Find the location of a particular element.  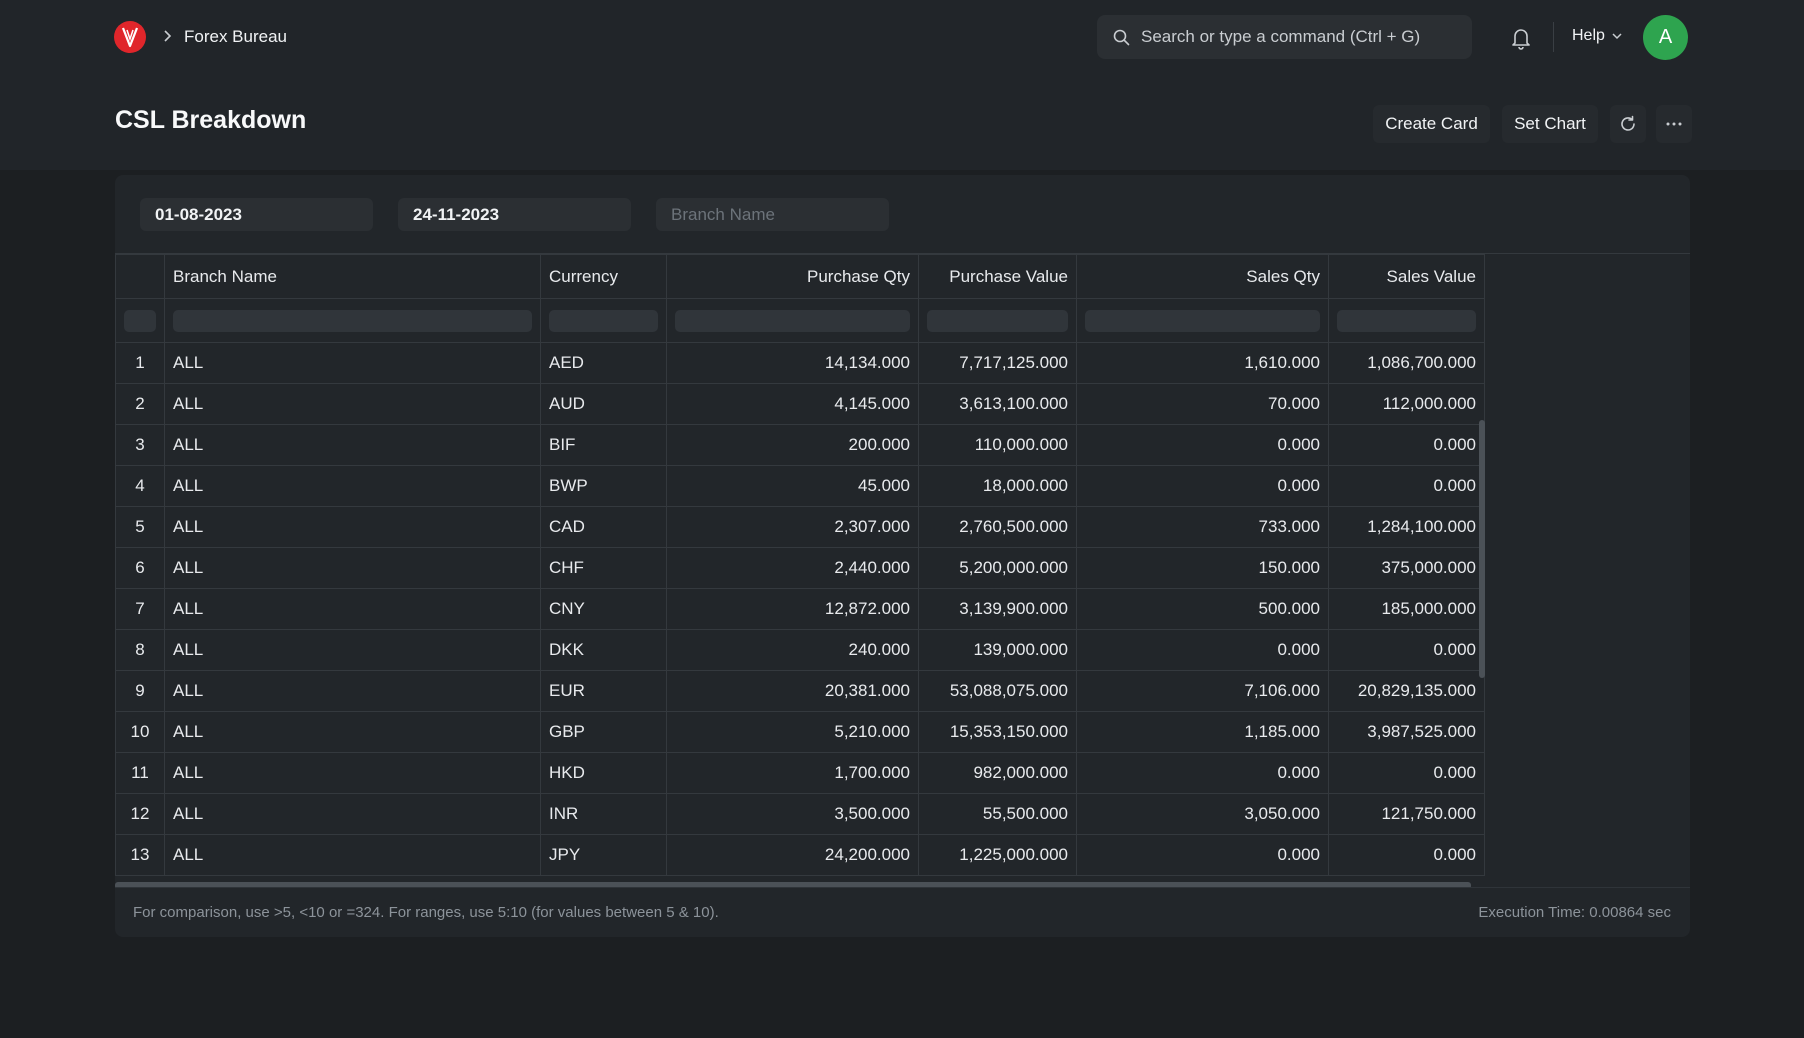

cell-purchase-qty: 2,307.000 is located at coordinates (792, 527).